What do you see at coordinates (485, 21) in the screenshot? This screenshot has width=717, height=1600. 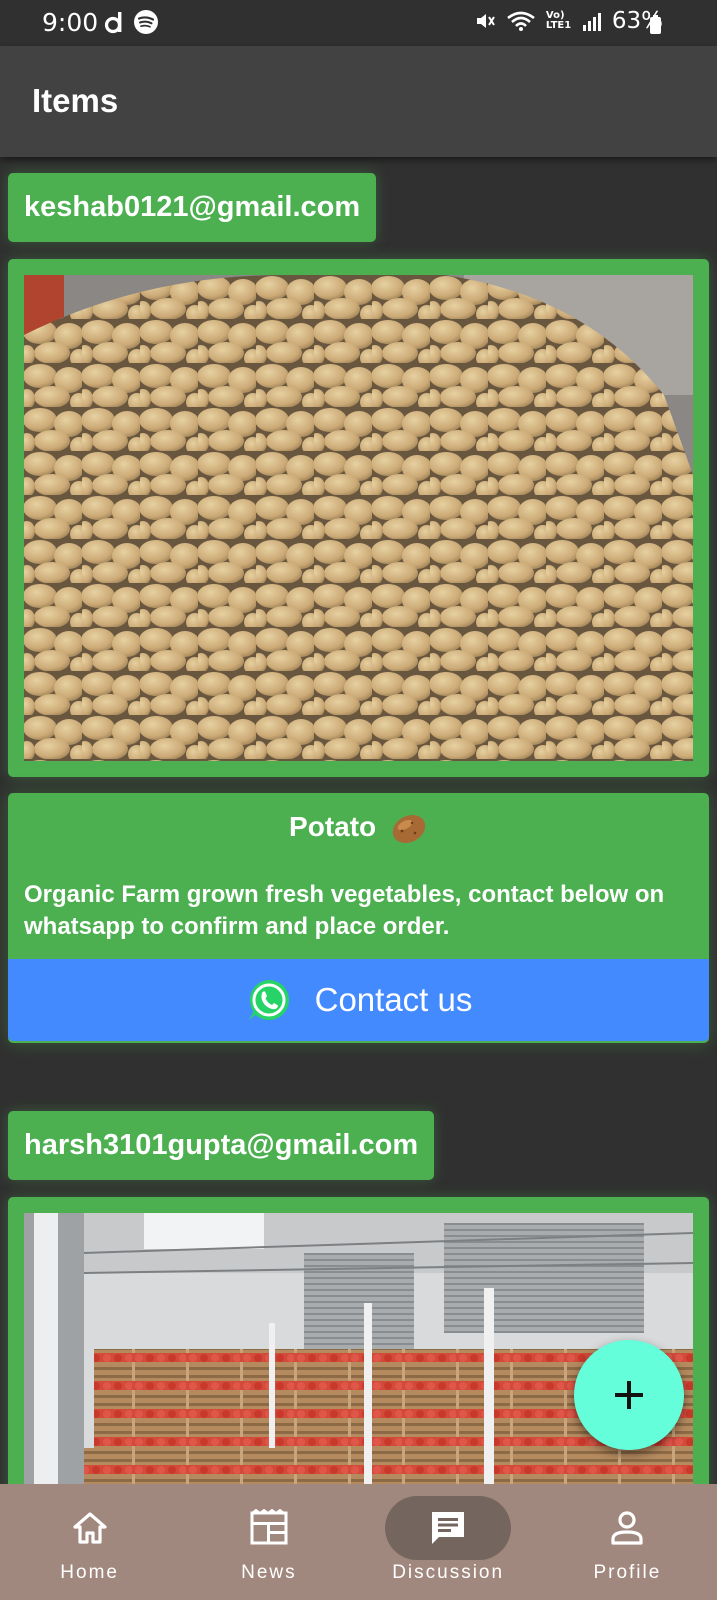 I see `mute-icon` at bounding box center [485, 21].